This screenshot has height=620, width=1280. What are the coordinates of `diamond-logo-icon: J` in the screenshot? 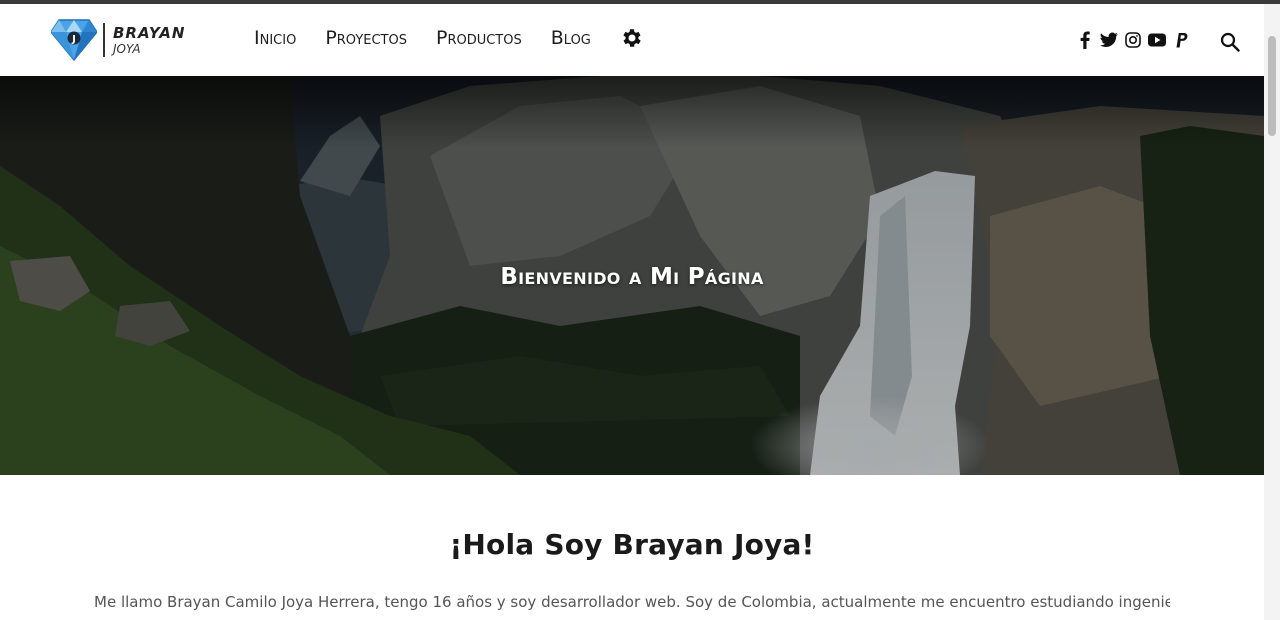 It's located at (74, 40).